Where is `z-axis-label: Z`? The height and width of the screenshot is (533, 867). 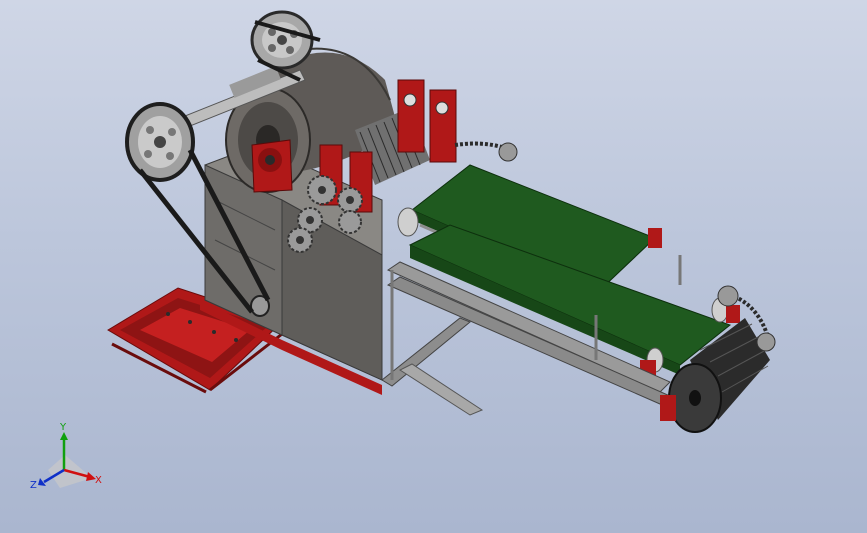
z-axis-label: Z is located at coordinates (33, 485).